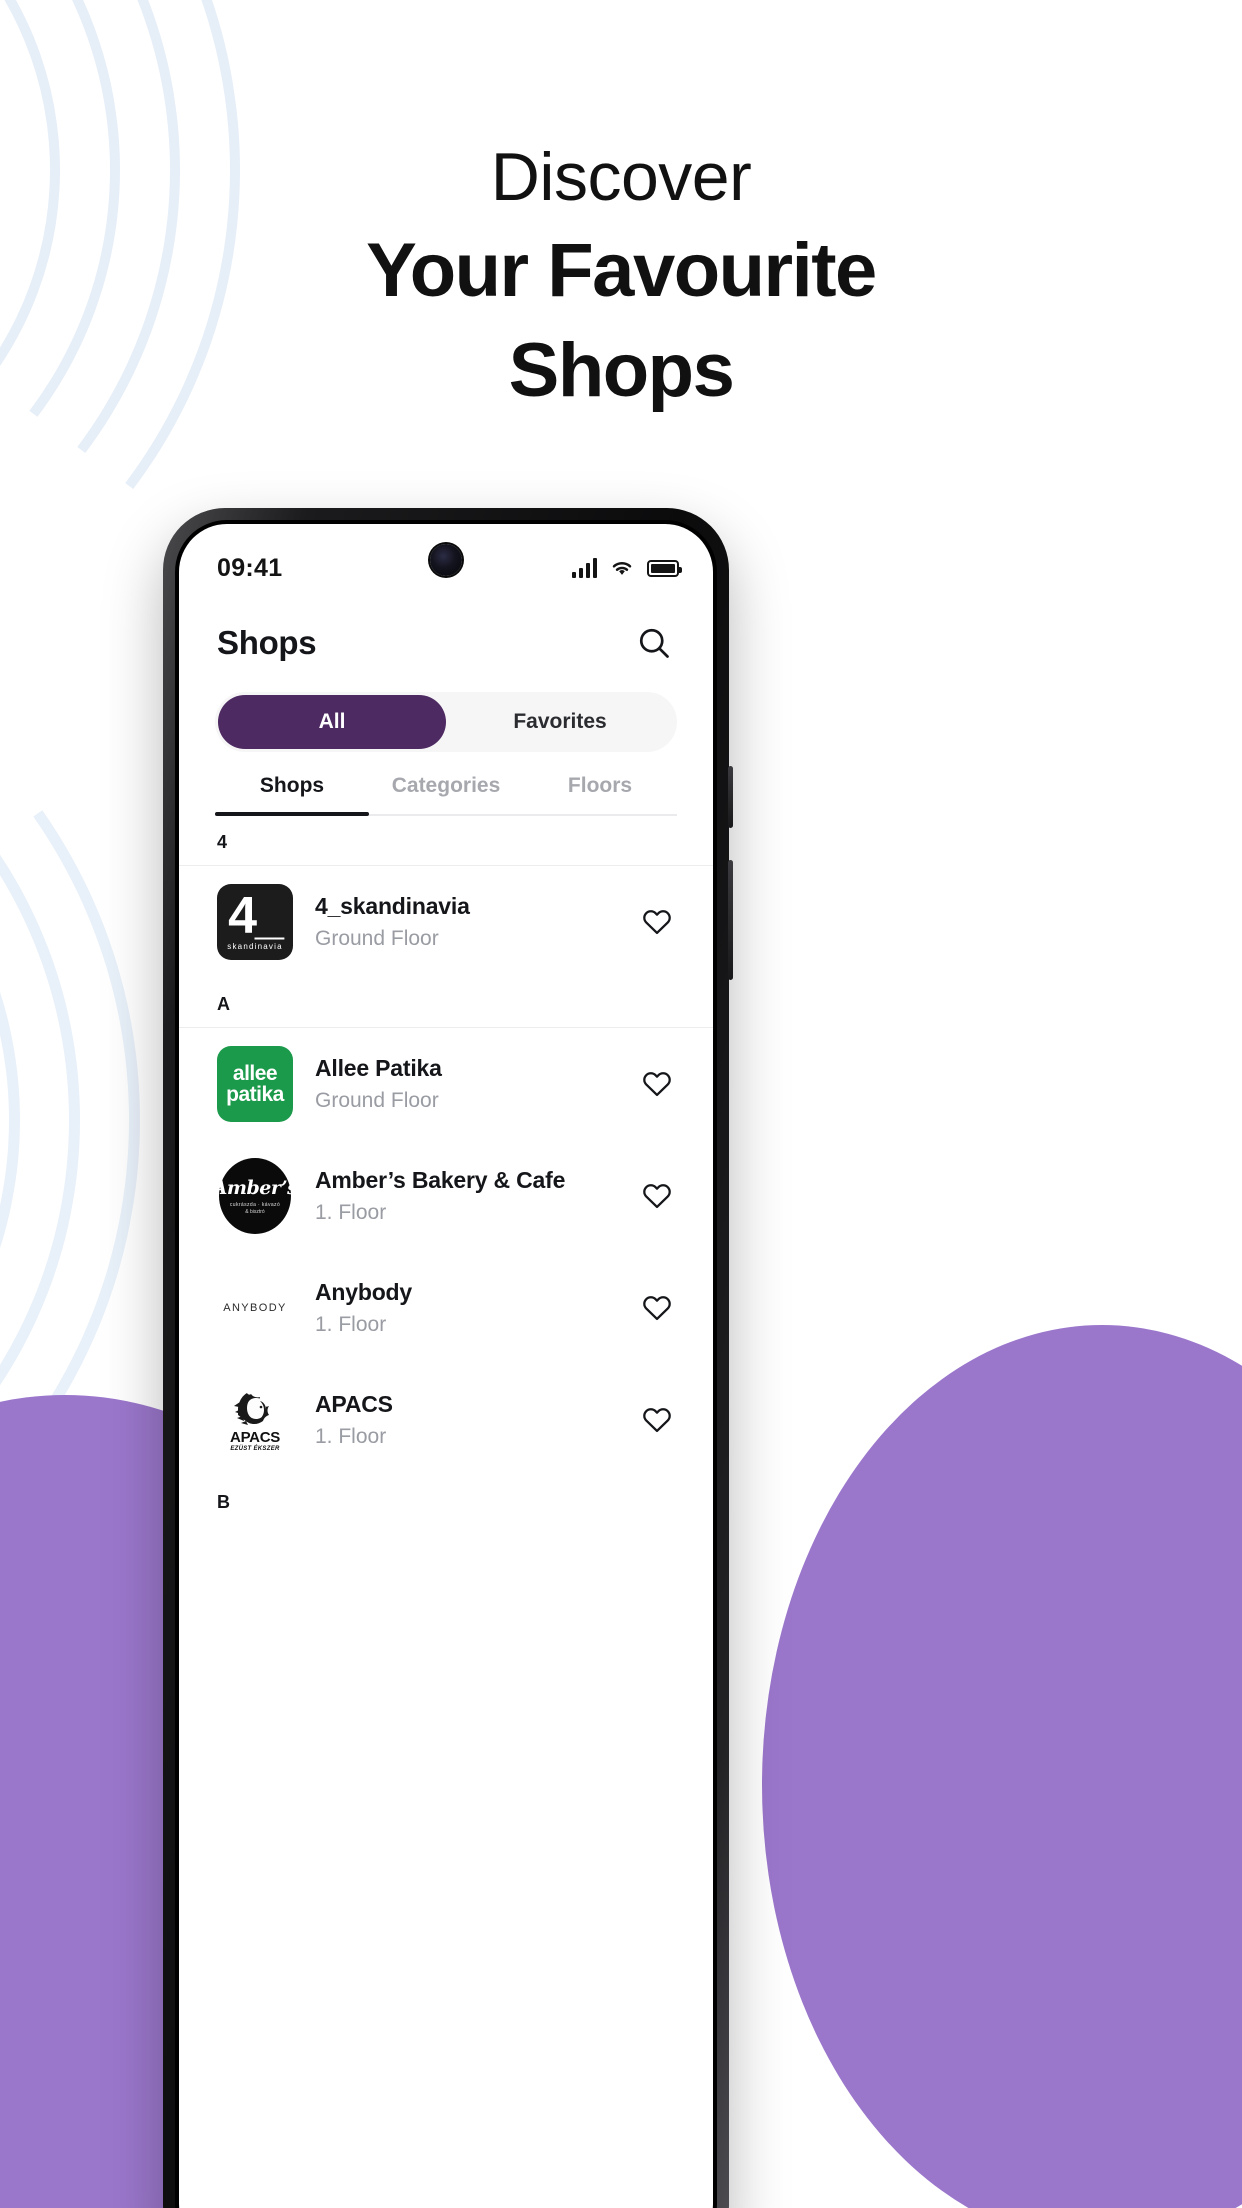 This screenshot has height=2208, width=1242. What do you see at coordinates (621, 177) in the screenshot?
I see `headline-line-1: Discover` at bounding box center [621, 177].